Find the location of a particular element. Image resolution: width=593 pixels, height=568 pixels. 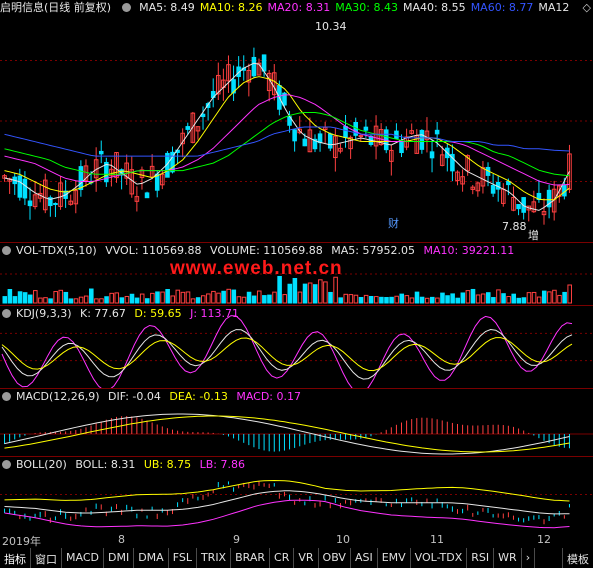

indicator-tab: BRAR is located at coordinates (251, 558).